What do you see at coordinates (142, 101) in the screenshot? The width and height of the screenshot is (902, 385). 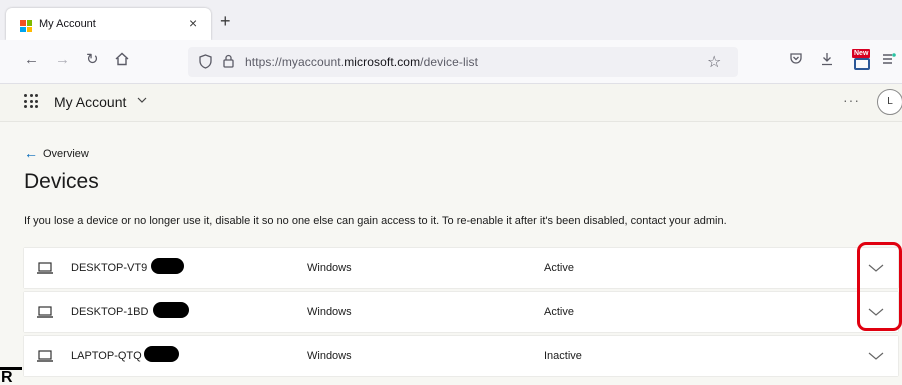 I see `chevron-down-icon` at bounding box center [142, 101].